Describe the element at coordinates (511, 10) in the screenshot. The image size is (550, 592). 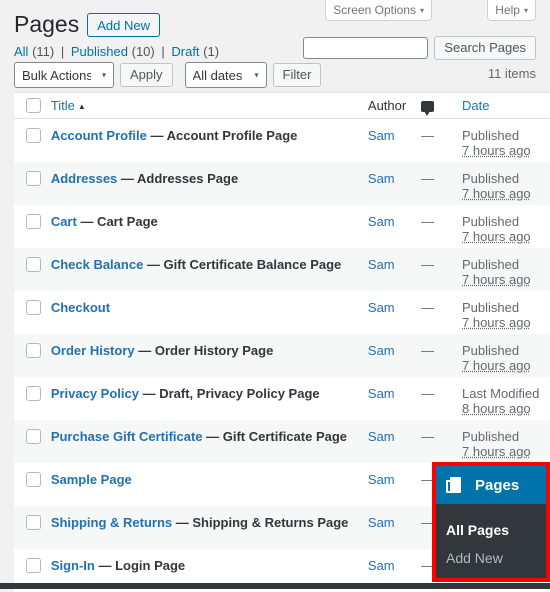
I see `help-tab: Help ▾` at that location.